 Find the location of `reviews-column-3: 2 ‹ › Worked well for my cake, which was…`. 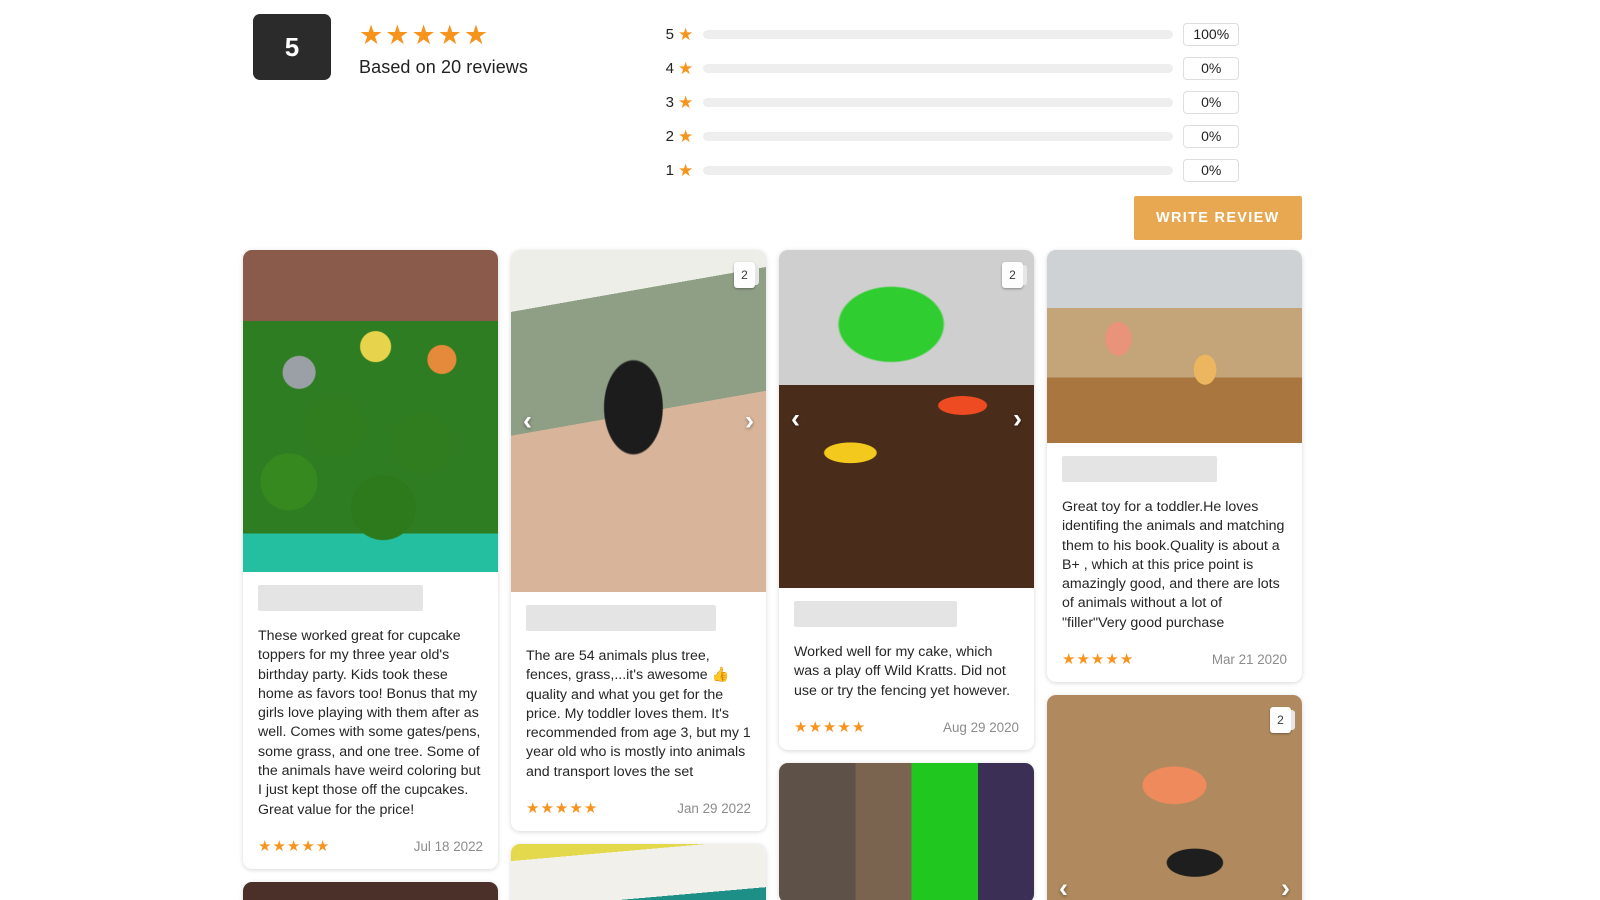

reviews-column-3: 2 ‹ › Worked well for my cake, which was… is located at coordinates (906, 575).